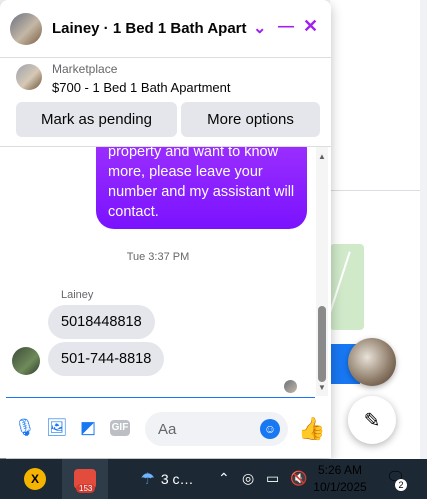 This screenshot has height=499, width=427. What do you see at coordinates (375, 190) in the screenshot?
I see `background-divider` at bounding box center [375, 190].